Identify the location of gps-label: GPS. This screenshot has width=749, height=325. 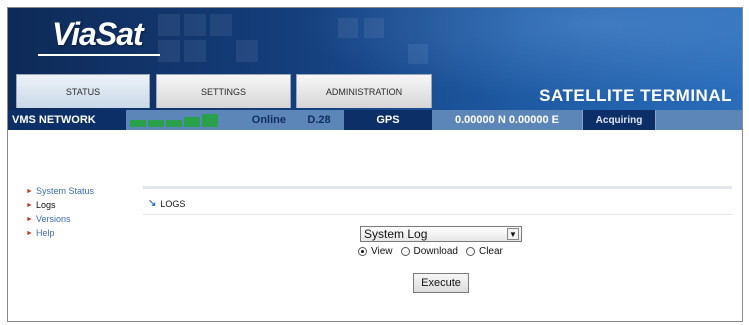
(388, 120).